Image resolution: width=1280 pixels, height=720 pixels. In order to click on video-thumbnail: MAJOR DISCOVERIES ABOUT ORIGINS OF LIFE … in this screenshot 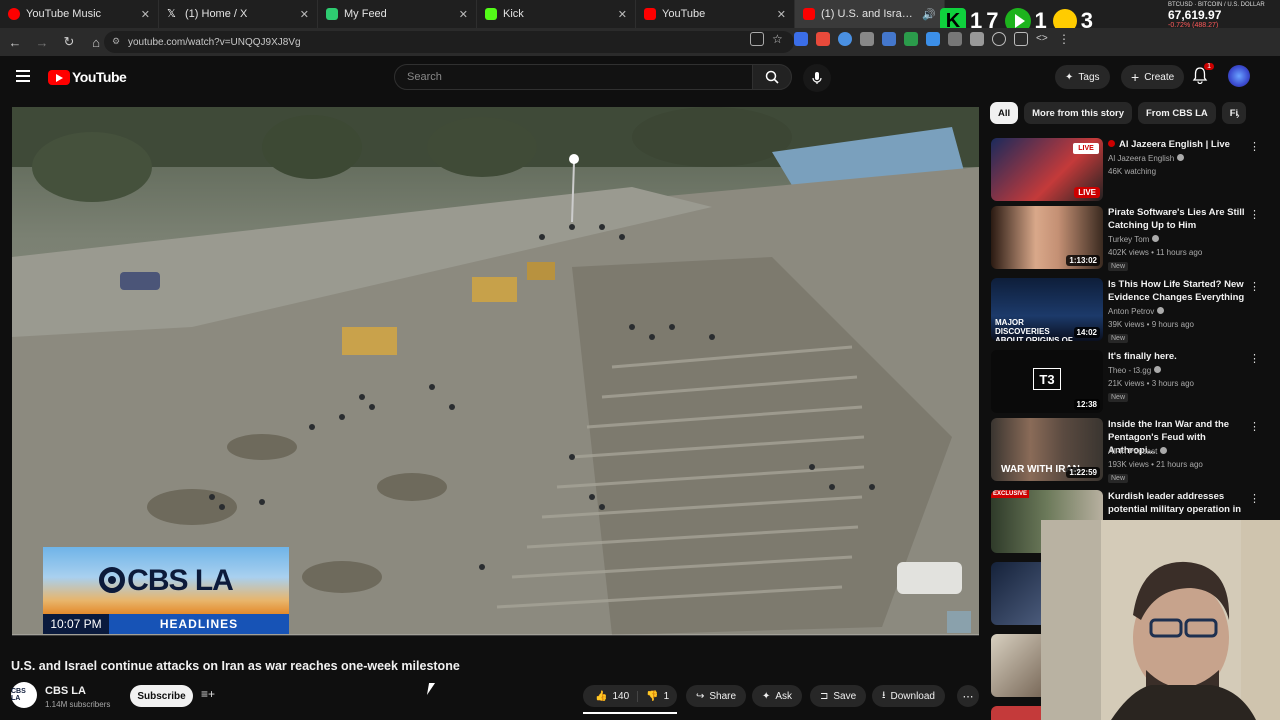, I will do `click(1047, 309)`.